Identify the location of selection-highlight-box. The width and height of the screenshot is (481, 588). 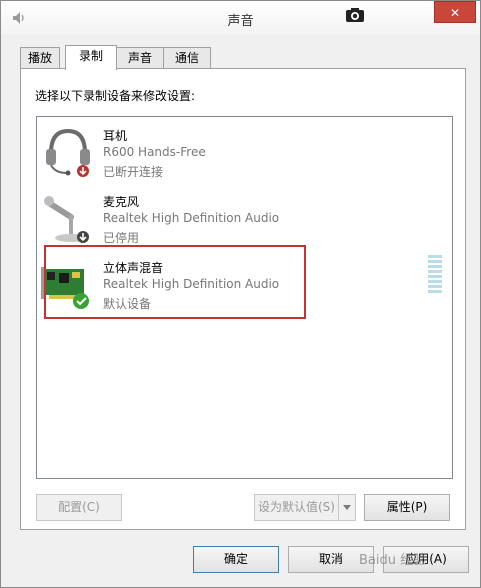
(175, 282).